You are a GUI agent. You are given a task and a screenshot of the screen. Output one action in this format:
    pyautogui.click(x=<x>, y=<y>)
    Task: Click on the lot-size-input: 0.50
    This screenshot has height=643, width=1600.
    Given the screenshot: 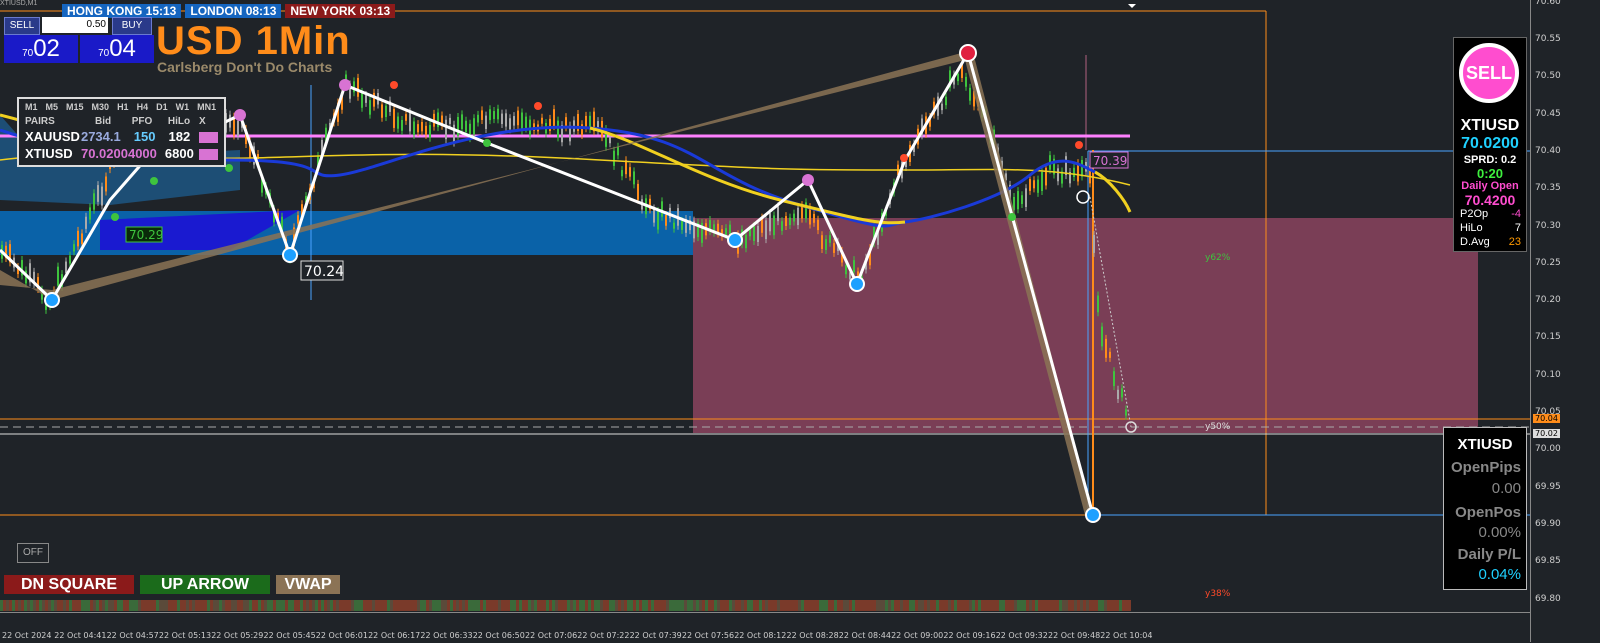 What is the action you would take?
    pyautogui.click(x=75, y=25)
    